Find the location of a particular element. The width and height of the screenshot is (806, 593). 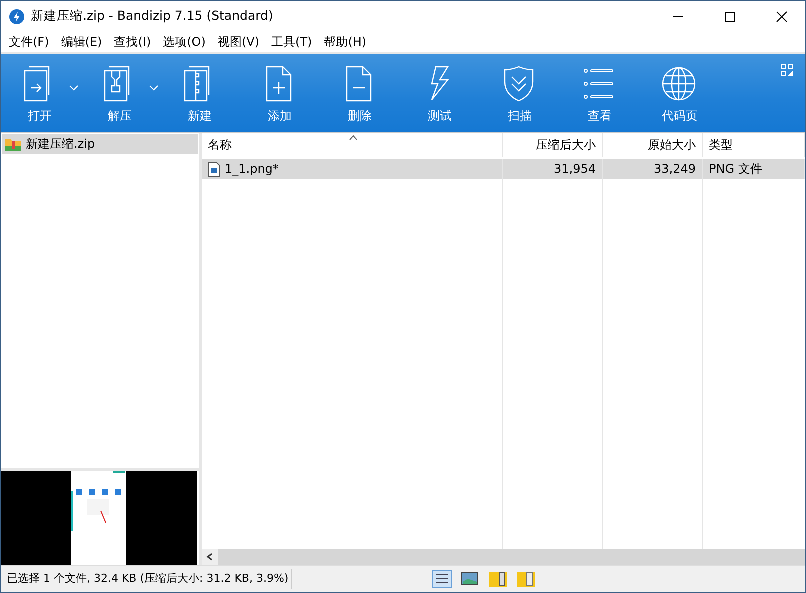

column-header: 压缩后大小 is located at coordinates (553, 145).